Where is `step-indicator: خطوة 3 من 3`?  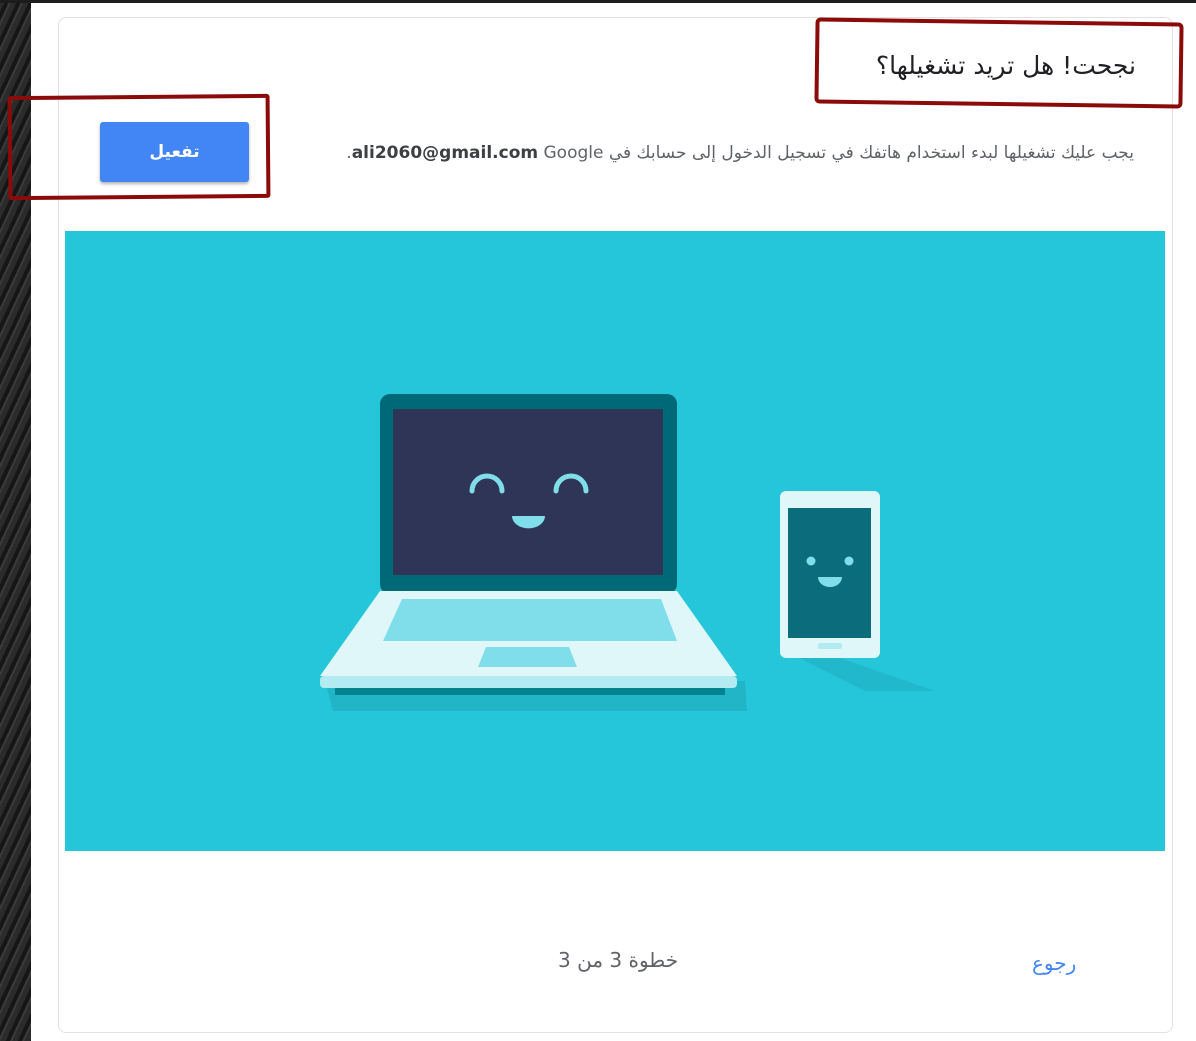 step-indicator: خطوة 3 من 3 is located at coordinates (618, 960).